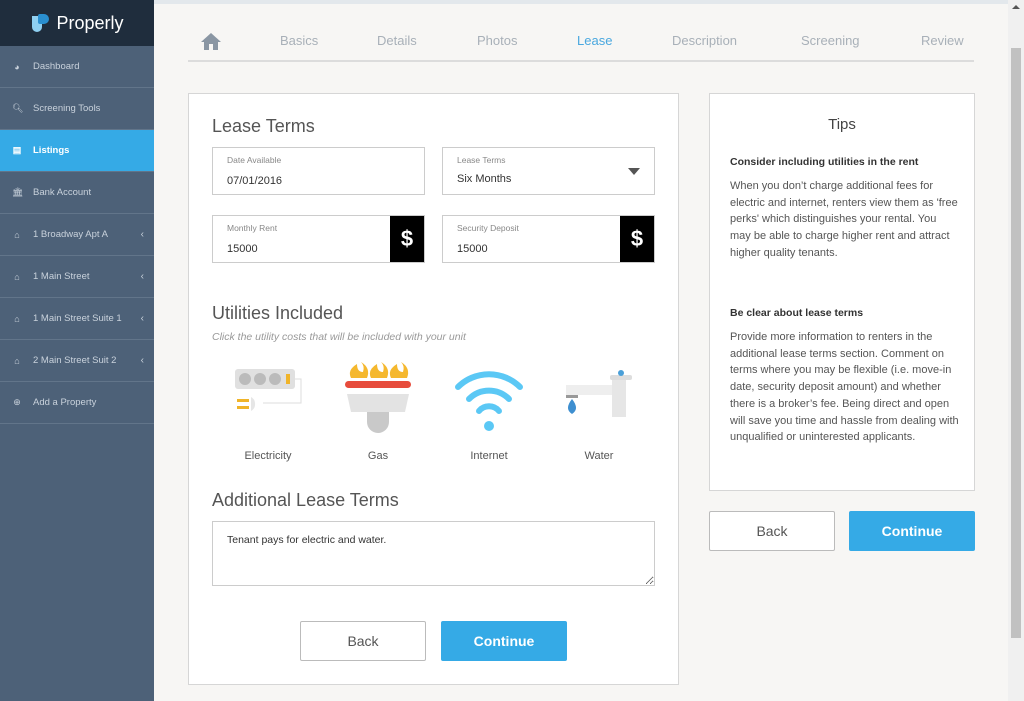  Describe the element at coordinates (1016, 7) in the screenshot. I see `scroll-up-arrow-icon` at that location.